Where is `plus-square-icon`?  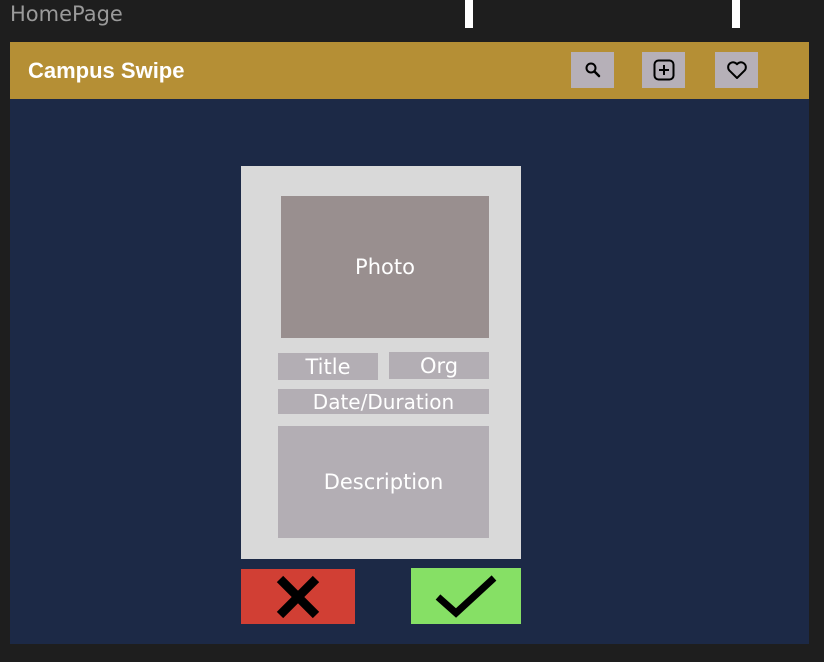
plus-square-icon is located at coordinates (663, 70).